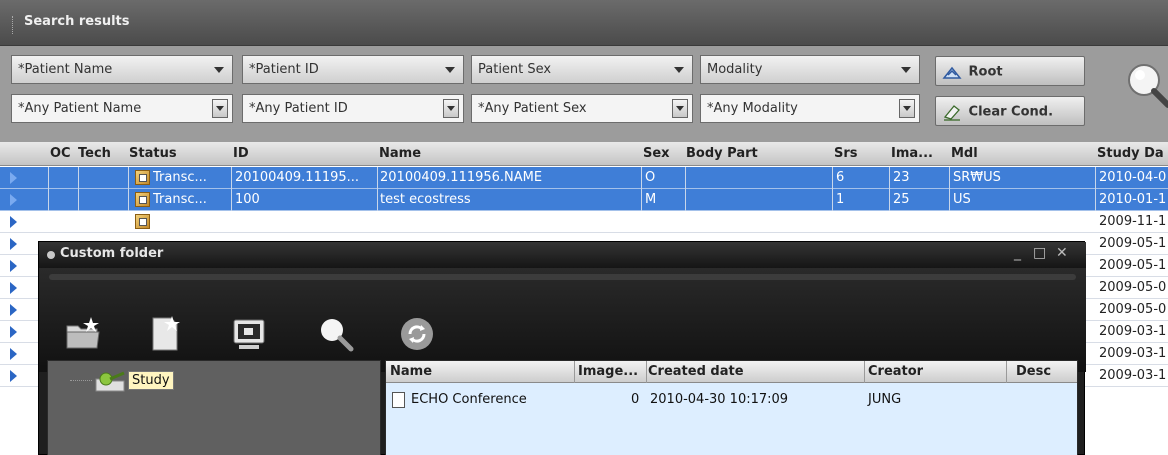  Describe the element at coordinates (1130, 153) in the screenshot. I see `column-header-study-date: Study Da` at that location.